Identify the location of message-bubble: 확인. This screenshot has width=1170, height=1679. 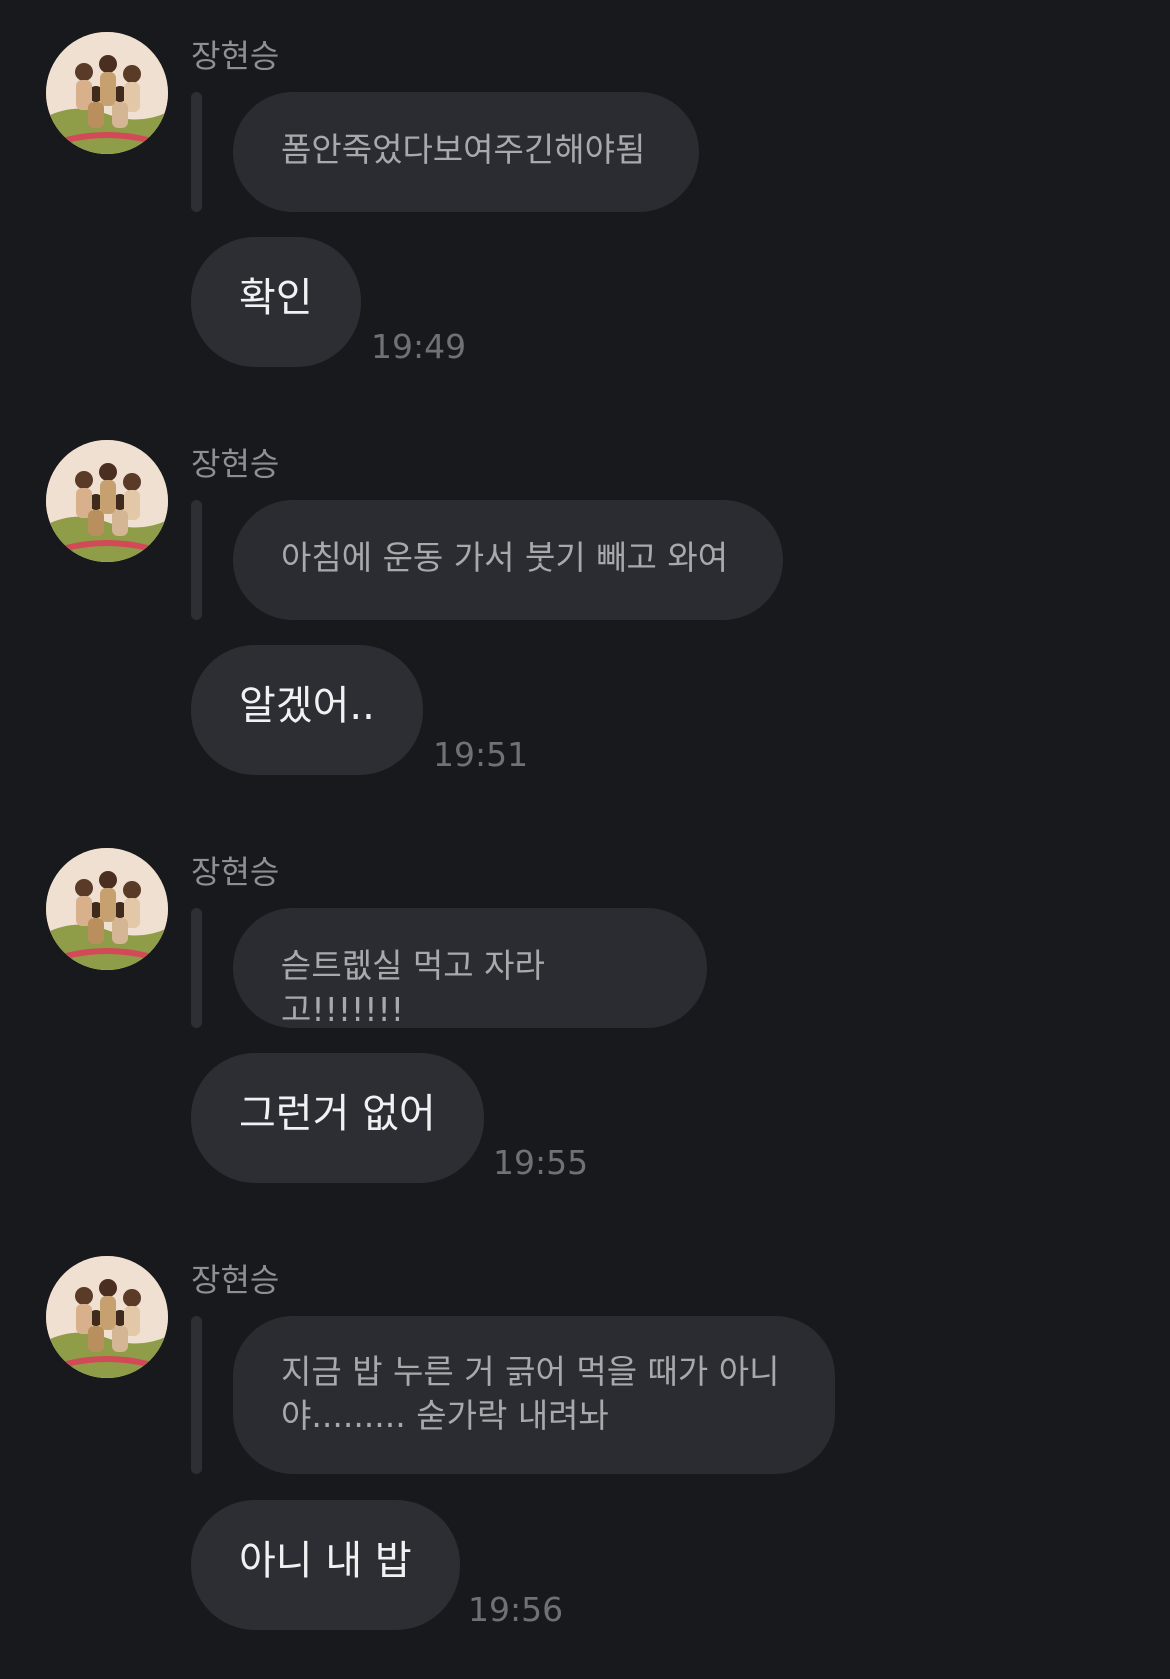
(276, 302).